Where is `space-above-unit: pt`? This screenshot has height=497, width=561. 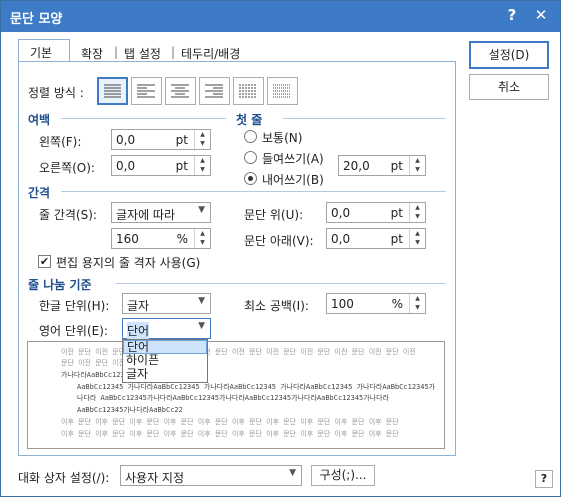
space-above-unit: pt is located at coordinates (396, 213).